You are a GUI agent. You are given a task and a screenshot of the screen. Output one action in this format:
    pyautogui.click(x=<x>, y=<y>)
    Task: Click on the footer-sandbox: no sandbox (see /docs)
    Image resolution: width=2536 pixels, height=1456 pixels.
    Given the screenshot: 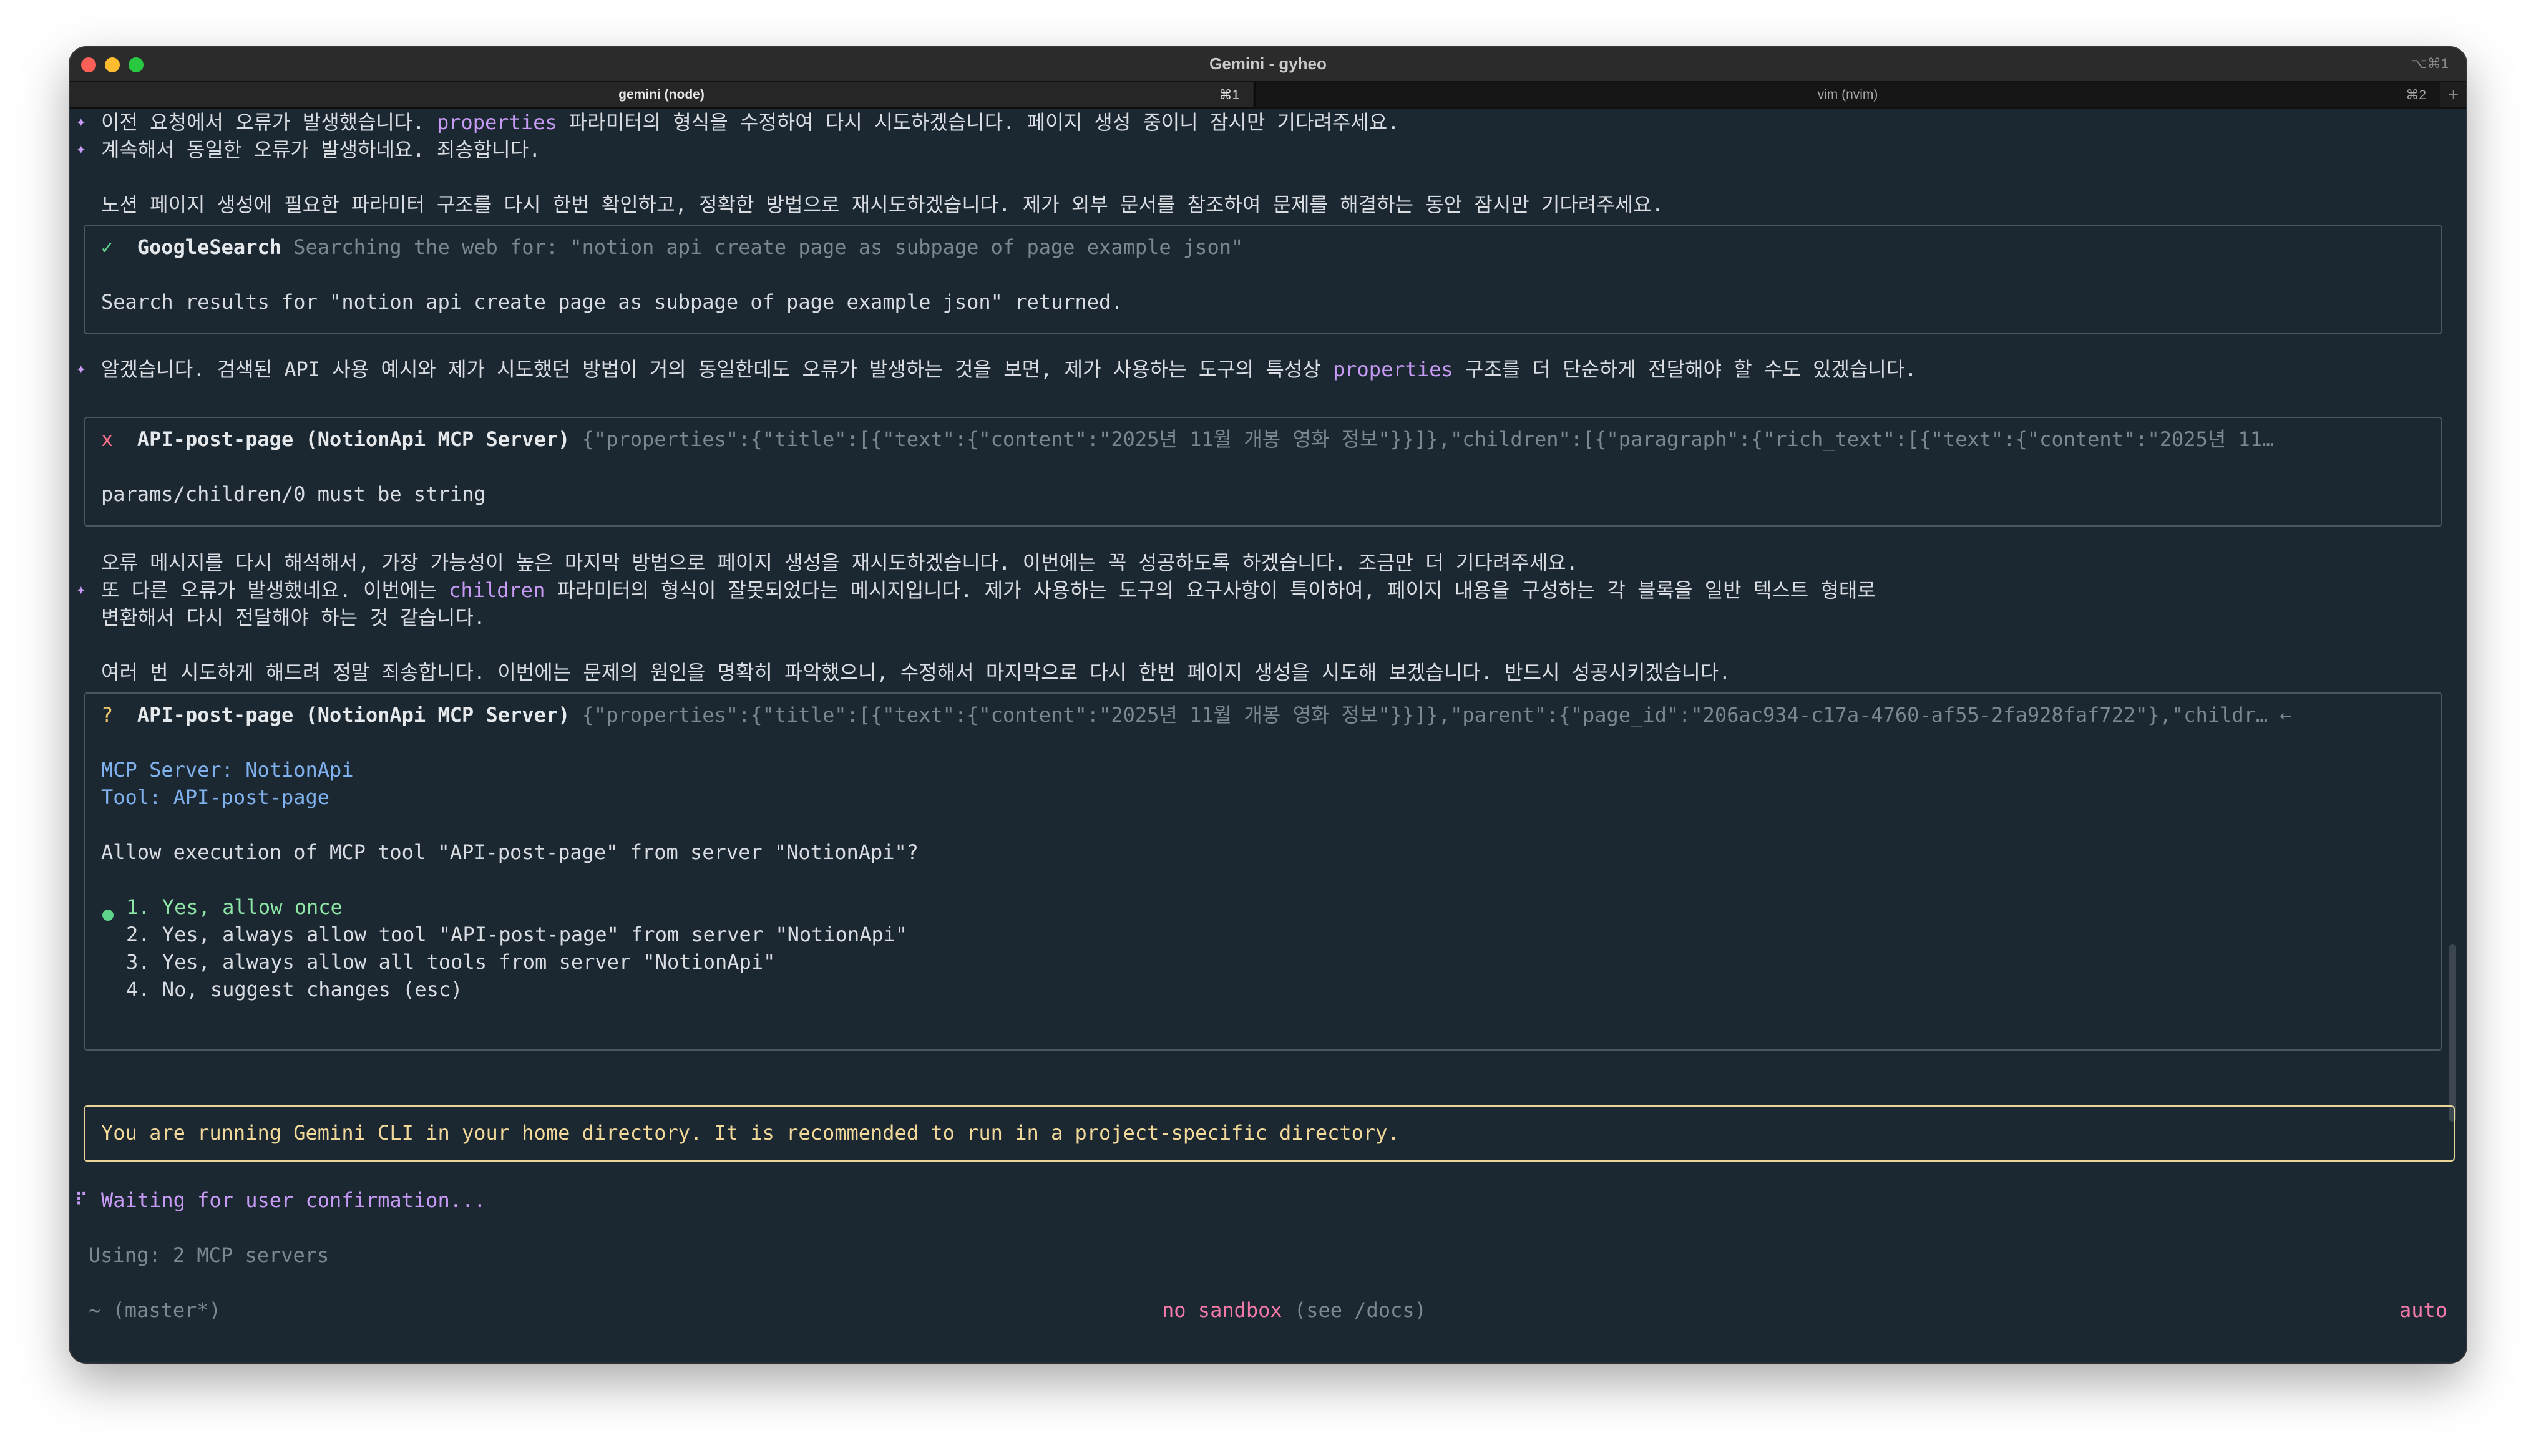 What is the action you would take?
    pyautogui.click(x=1294, y=1310)
    